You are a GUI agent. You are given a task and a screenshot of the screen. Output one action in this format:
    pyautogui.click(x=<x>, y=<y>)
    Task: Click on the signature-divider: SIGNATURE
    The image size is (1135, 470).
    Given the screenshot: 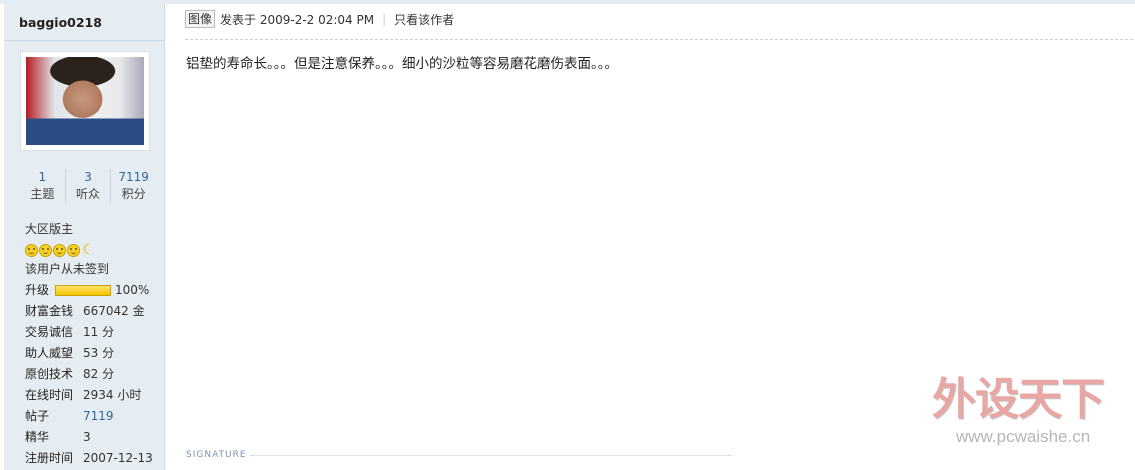 What is the action you would take?
    pyautogui.click(x=458, y=455)
    